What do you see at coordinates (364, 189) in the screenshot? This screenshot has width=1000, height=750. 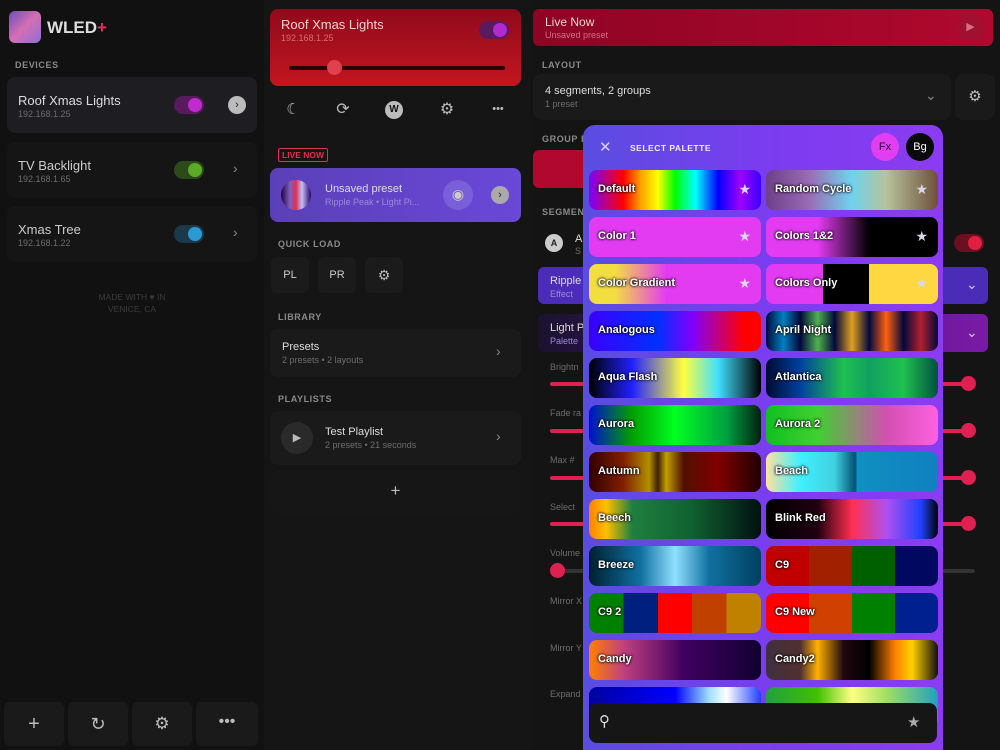 I see `live-preset-title: Unsaved preset` at bounding box center [364, 189].